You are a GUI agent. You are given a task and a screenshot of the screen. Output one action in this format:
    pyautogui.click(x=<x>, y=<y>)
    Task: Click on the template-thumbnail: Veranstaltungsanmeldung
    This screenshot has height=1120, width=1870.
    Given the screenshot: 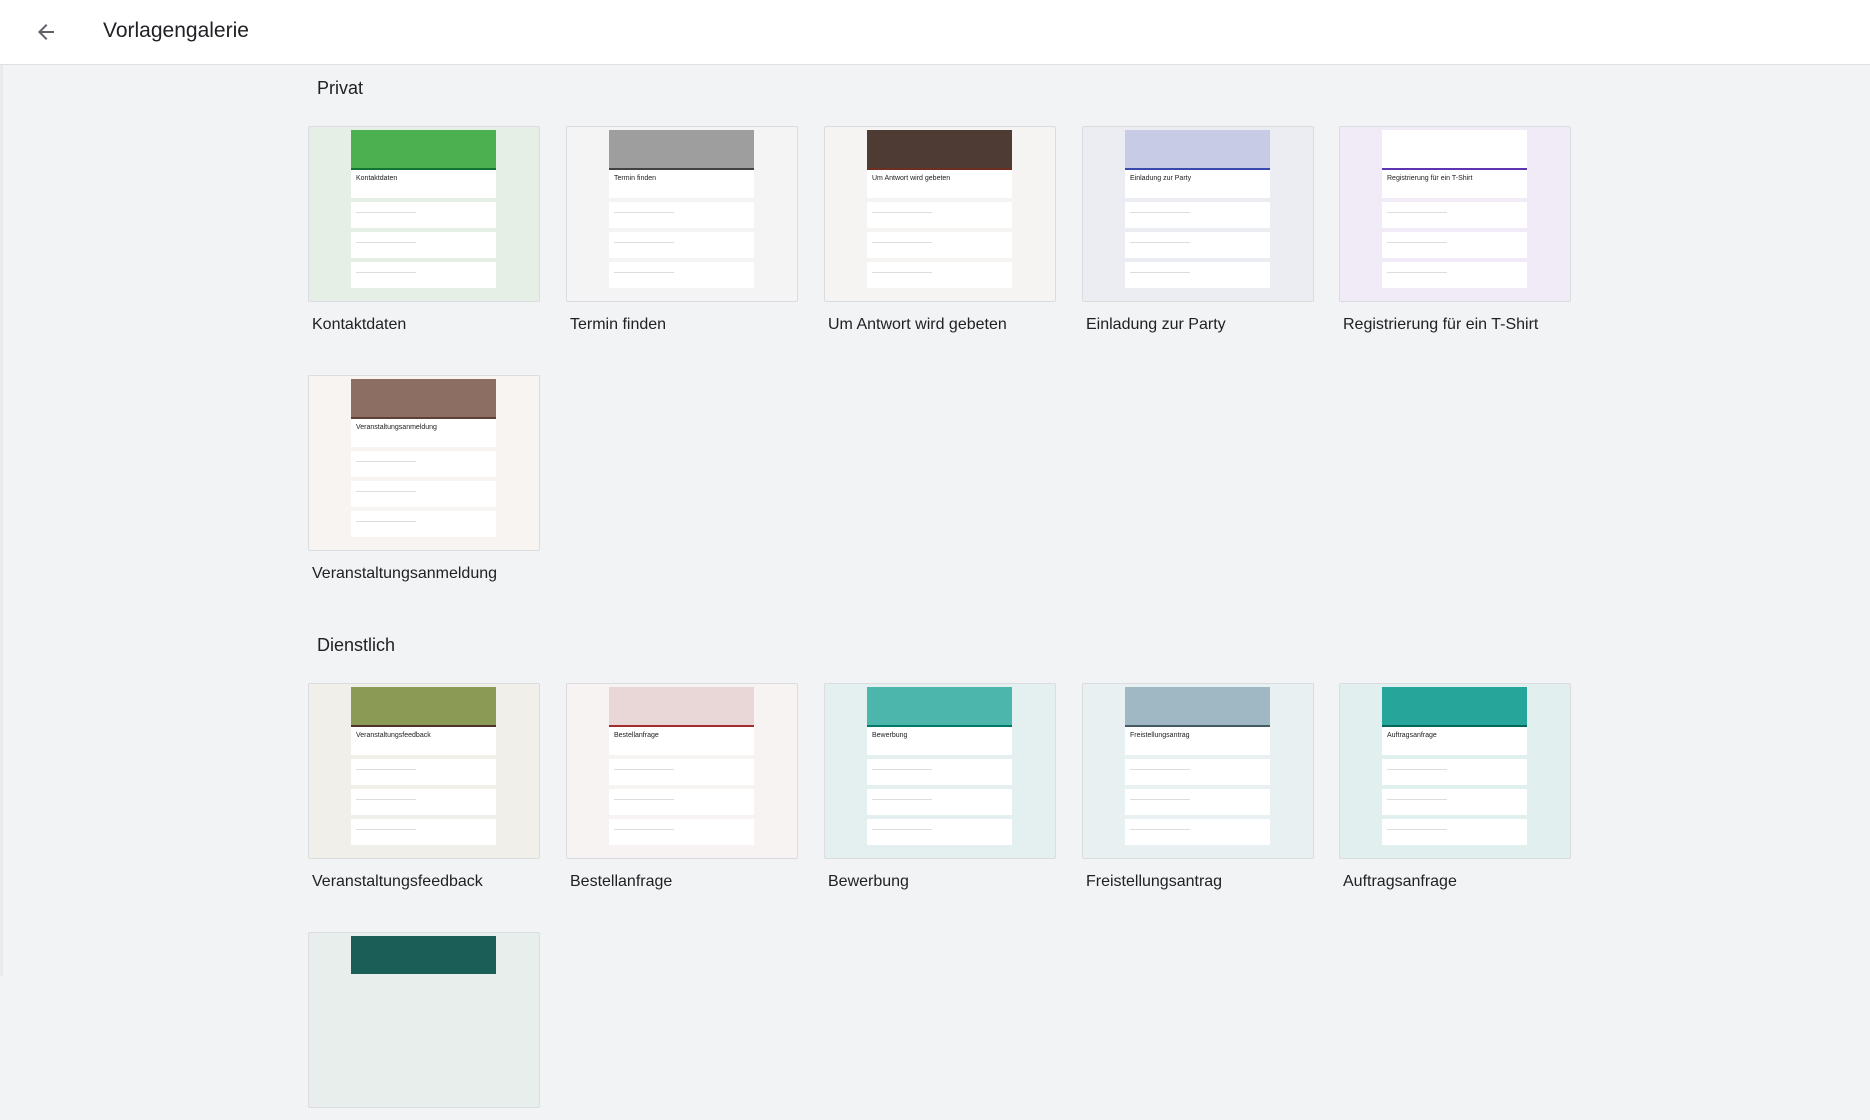 What is the action you would take?
    pyautogui.click(x=424, y=463)
    